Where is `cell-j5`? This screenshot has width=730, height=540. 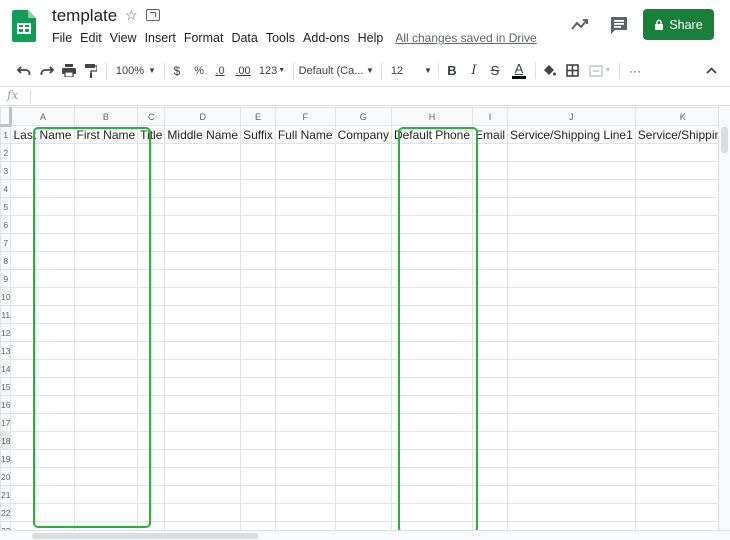
cell-j5 is located at coordinates (571, 206).